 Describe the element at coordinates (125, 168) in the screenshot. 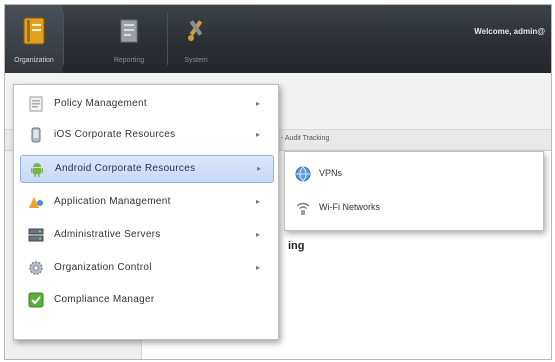

I see `menu-item-label: Android Corporate Resources` at that location.